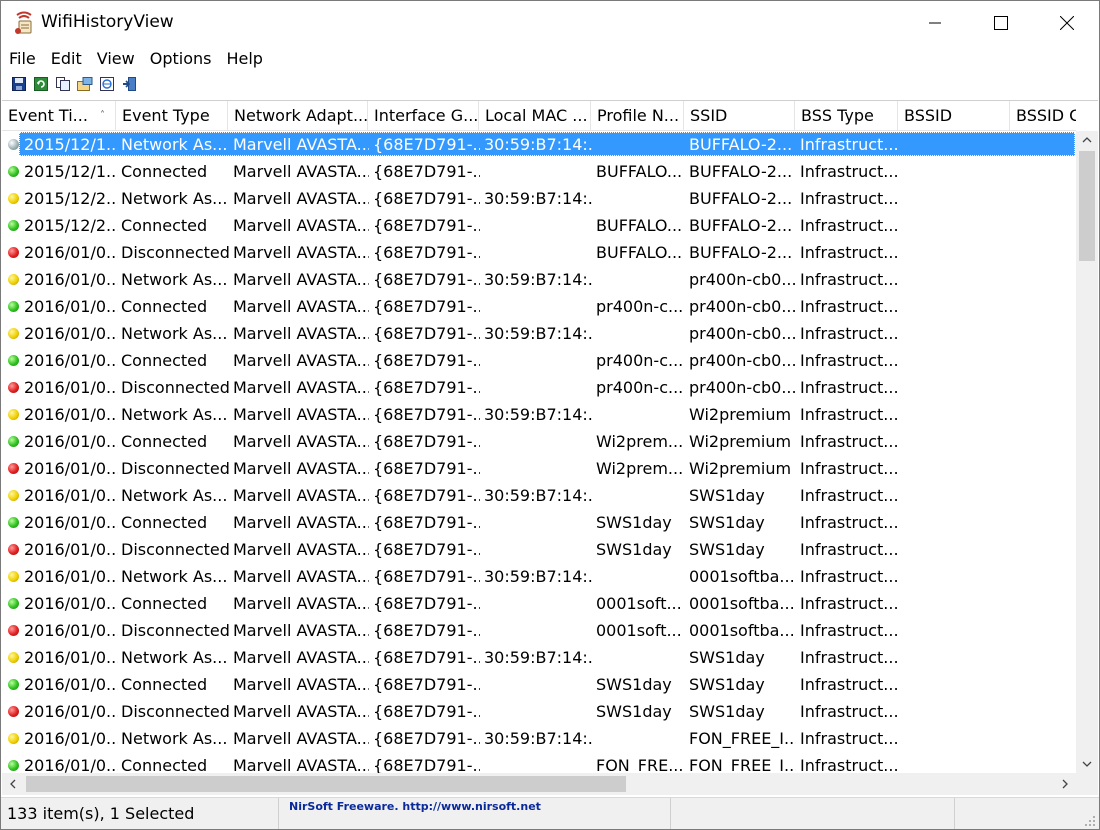  I want to click on horizontal-scrollbar, so click(539, 784).